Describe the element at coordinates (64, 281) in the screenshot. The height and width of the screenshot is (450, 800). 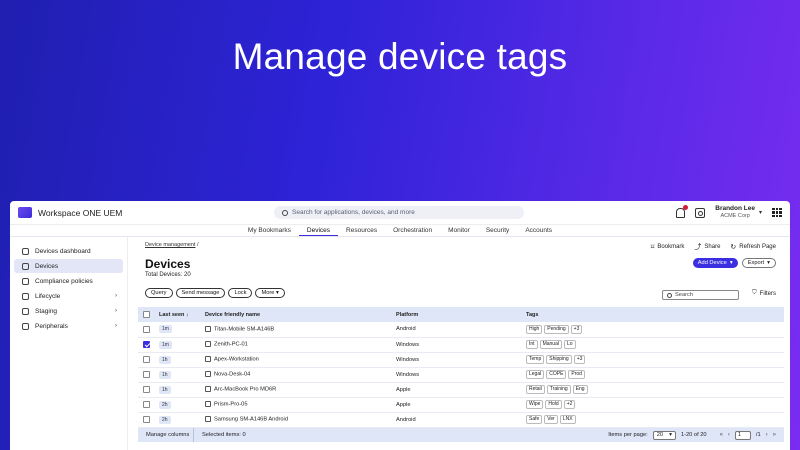
I see `sidebar-item-label: Compliance policies` at that location.